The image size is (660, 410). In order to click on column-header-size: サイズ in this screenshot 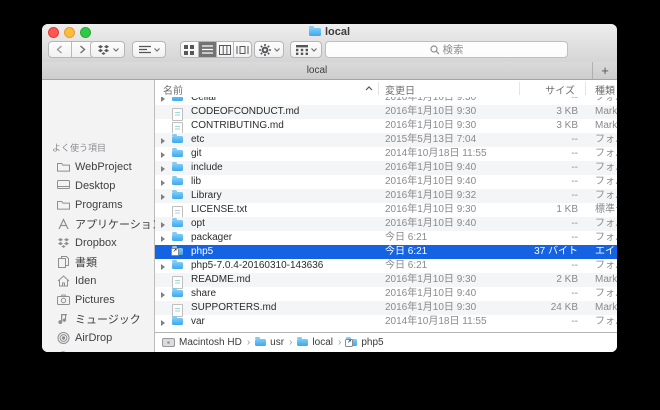, I will do `click(560, 89)`.